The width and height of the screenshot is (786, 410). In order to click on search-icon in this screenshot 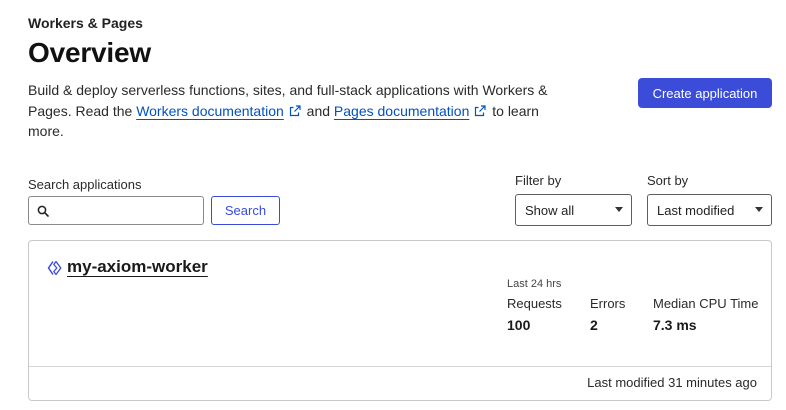, I will do `click(43, 211)`.